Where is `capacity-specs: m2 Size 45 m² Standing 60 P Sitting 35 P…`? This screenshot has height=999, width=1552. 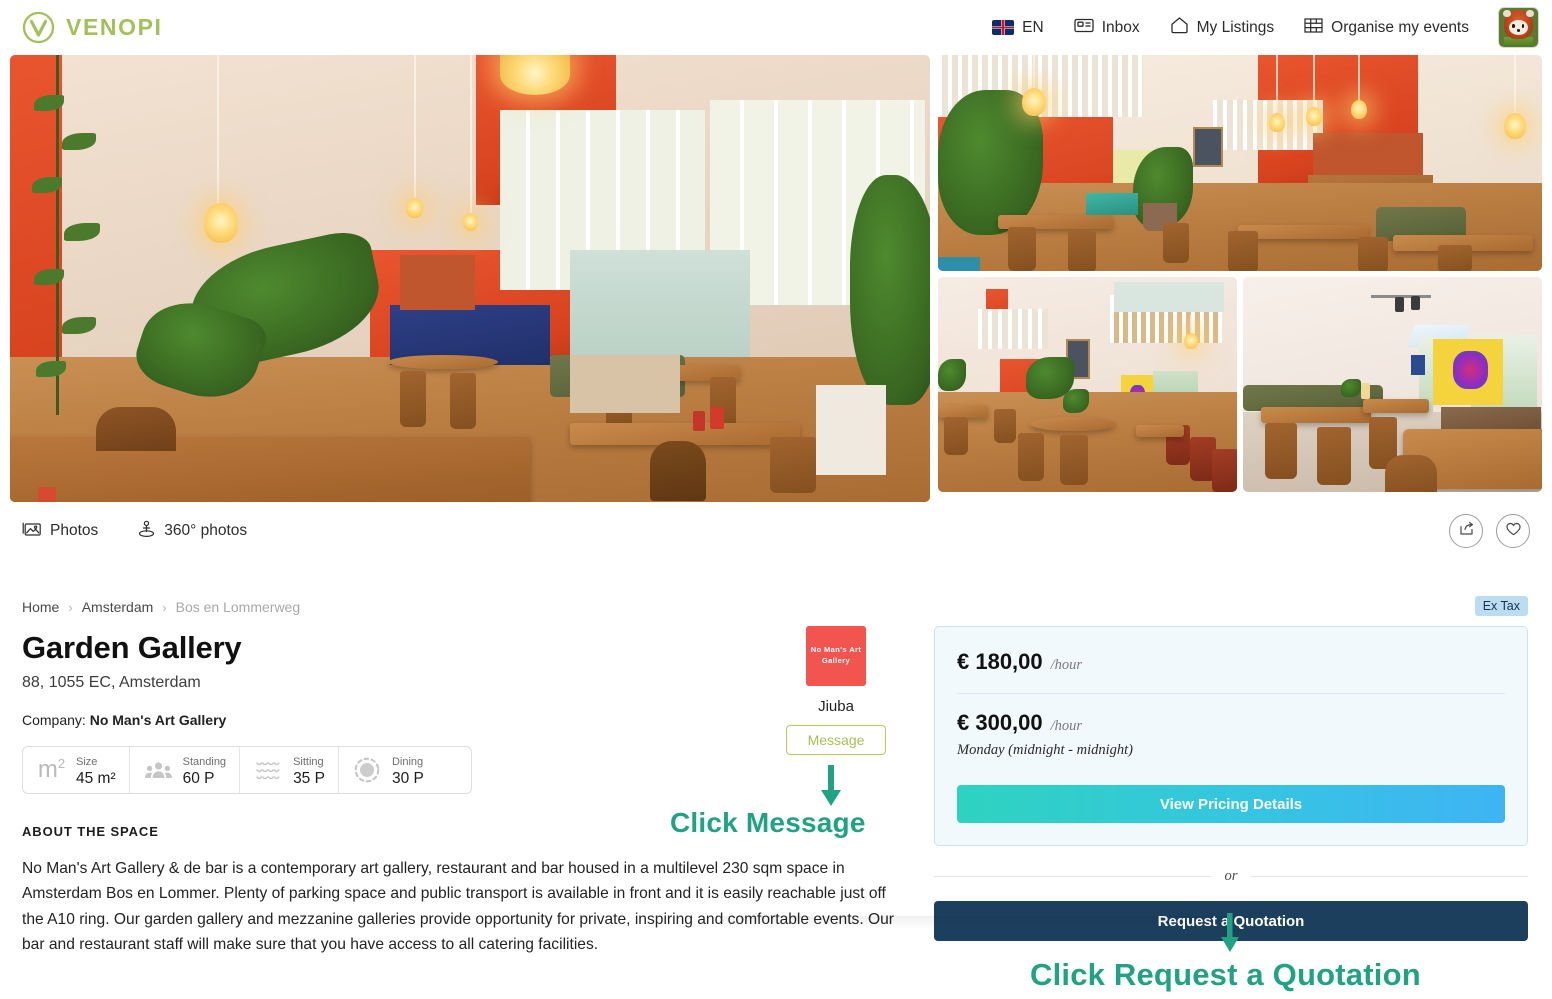
capacity-specs: m2 Size 45 m² Standing 60 P Sitting 35 P… is located at coordinates (247, 770).